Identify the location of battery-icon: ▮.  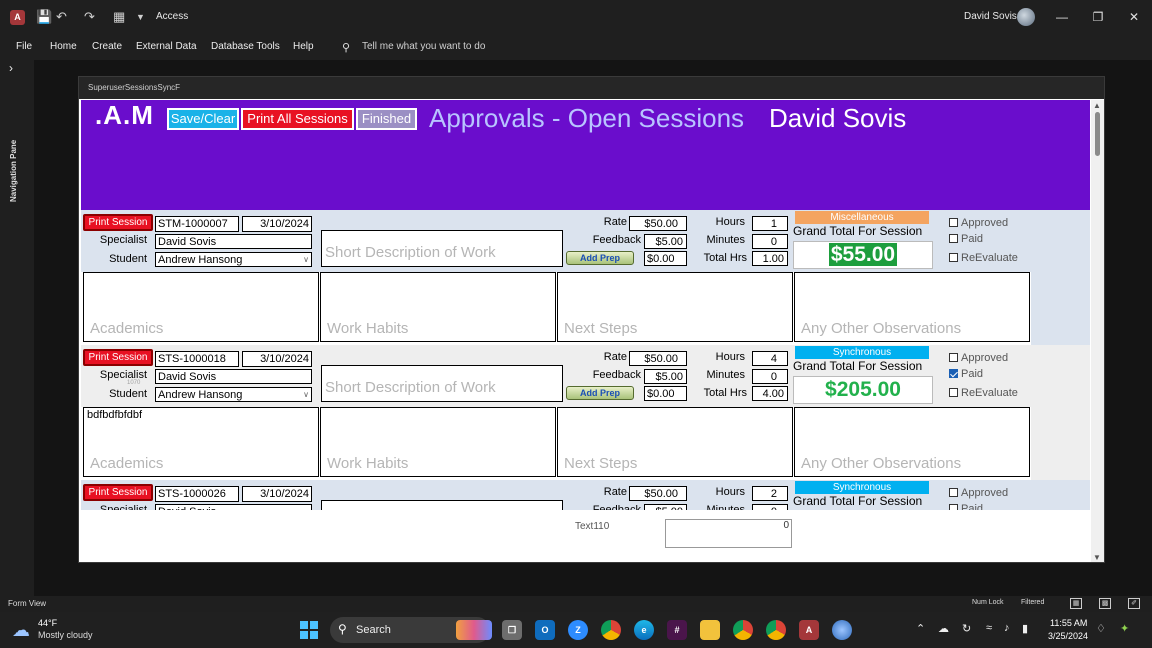
(1025, 628).